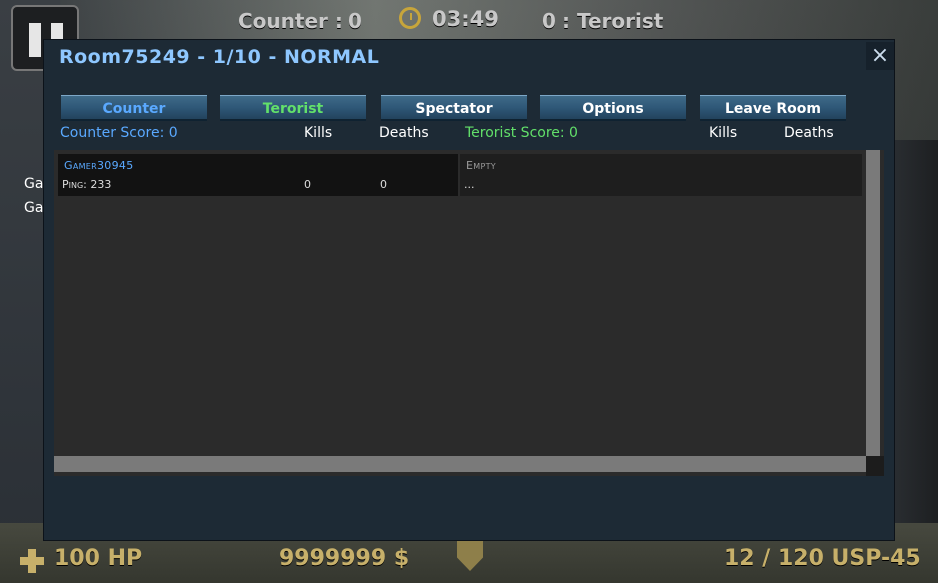 Image resolution: width=938 pixels, height=583 pixels. Describe the element at coordinates (34, 208) in the screenshot. I see `side-hint-2: Ga` at that location.